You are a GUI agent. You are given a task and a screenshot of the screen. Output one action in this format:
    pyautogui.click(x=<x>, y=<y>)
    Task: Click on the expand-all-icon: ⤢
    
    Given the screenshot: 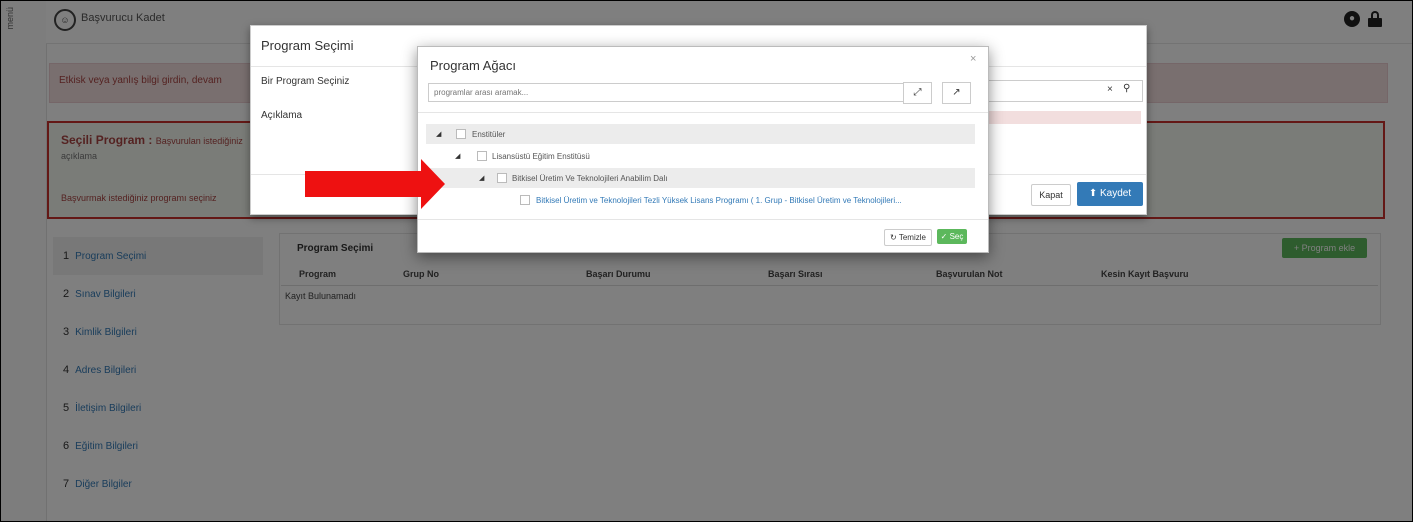 What is the action you would take?
    pyautogui.click(x=917, y=93)
    